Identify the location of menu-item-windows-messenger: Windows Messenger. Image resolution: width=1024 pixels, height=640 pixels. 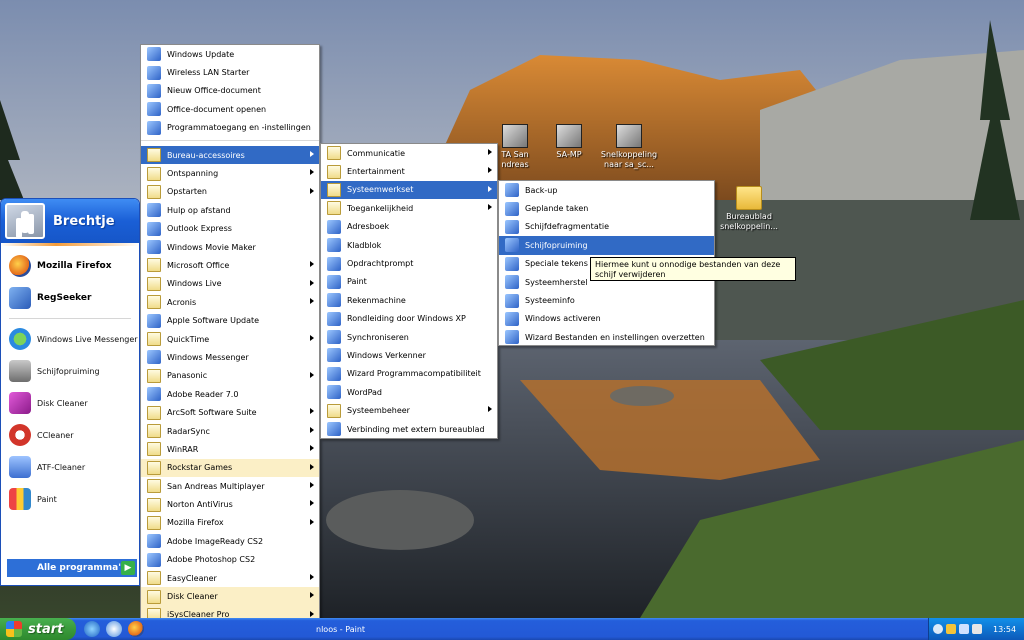
(230, 357).